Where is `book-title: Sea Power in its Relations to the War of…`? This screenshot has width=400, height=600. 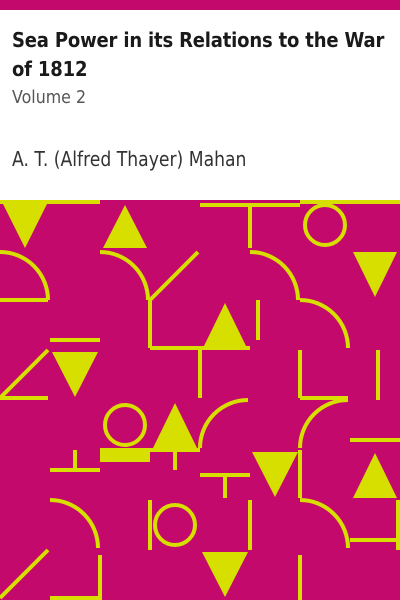 book-title: Sea Power in its Relations to the War of… is located at coordinates (198, 54).